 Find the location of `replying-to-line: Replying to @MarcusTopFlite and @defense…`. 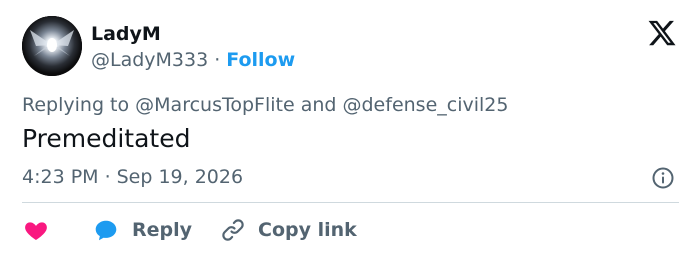

replying-to-line: Replying to @MarcusTopFlite and @defense… is located at coordinates (265, 105).